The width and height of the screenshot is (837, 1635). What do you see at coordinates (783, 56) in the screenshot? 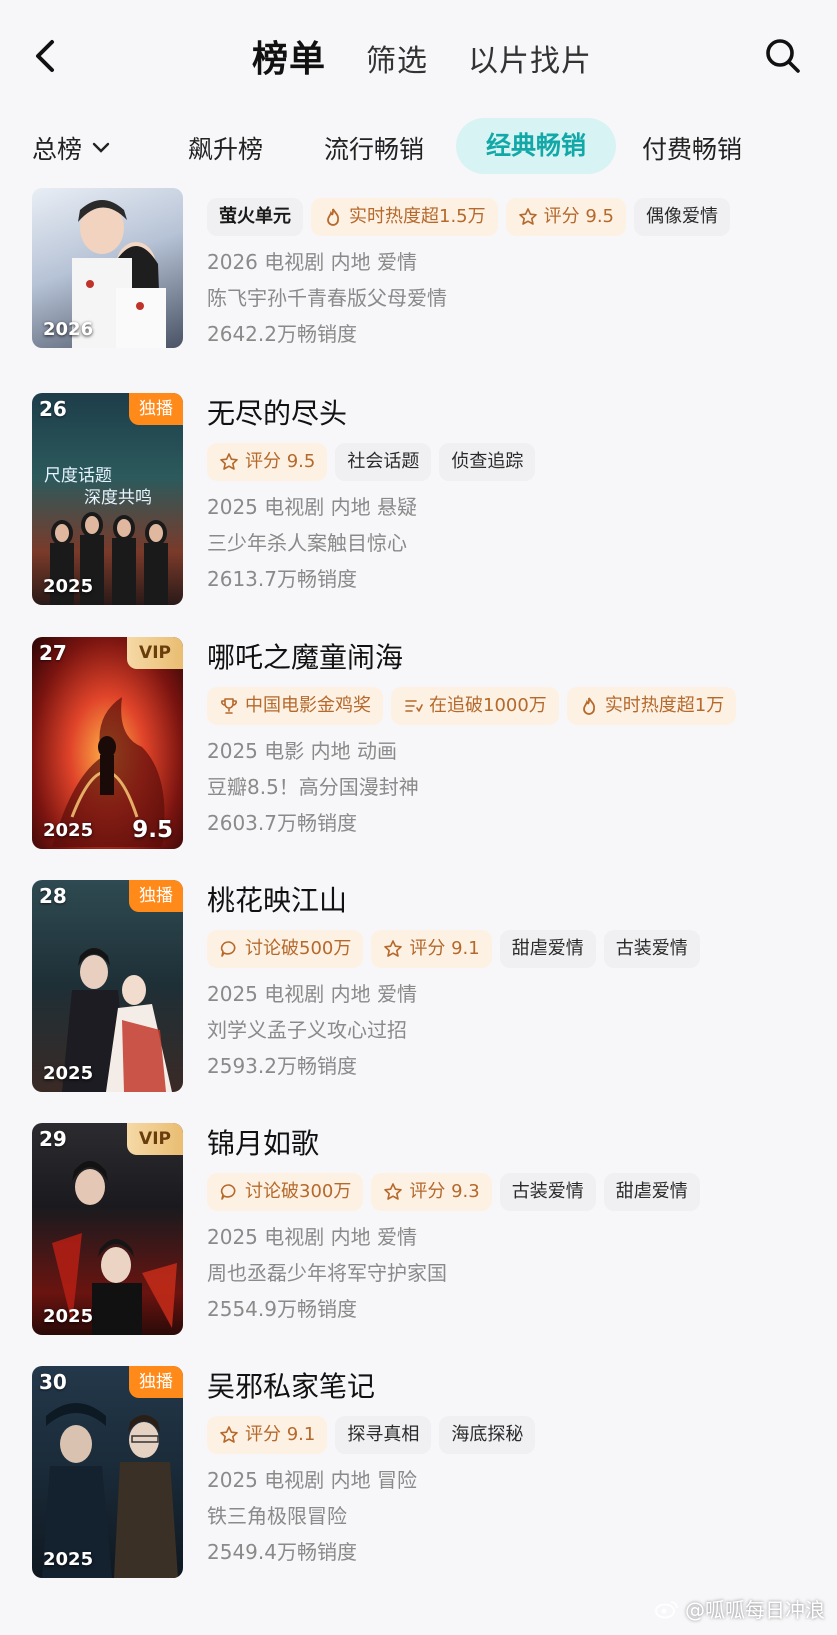
I see `search-icon` at bounding box center [783, 56].